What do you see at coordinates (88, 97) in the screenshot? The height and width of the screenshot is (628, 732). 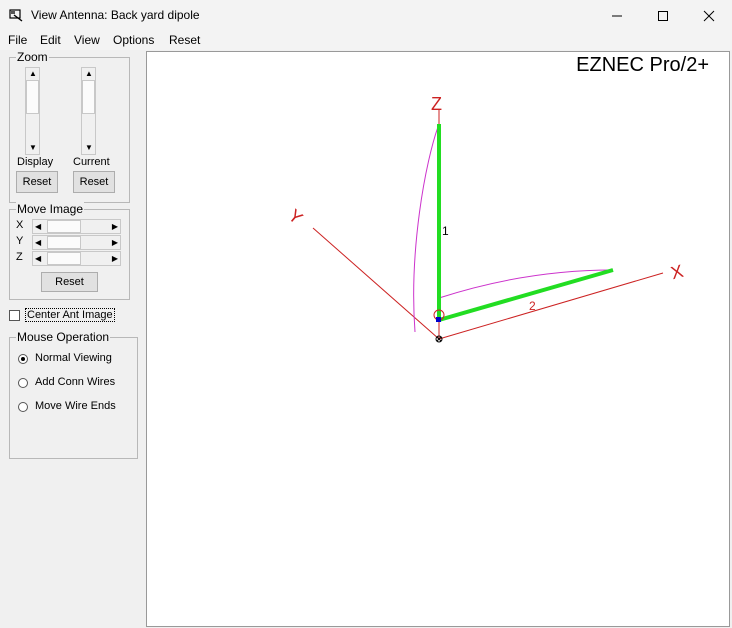 I see `zoom-current-thumb` at bounding box center [88, 97].